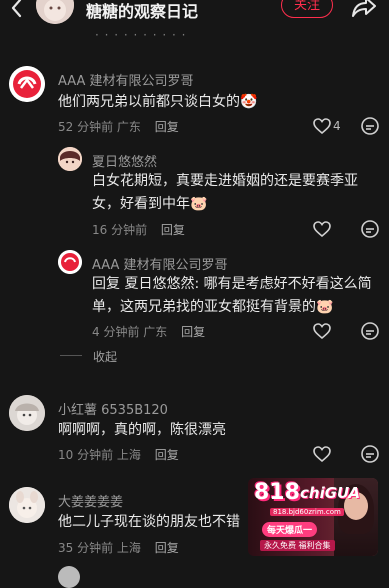 The image size is (389, 588). I want to click on ad-subline: 永久免费 福利合集, so click(297, 545).